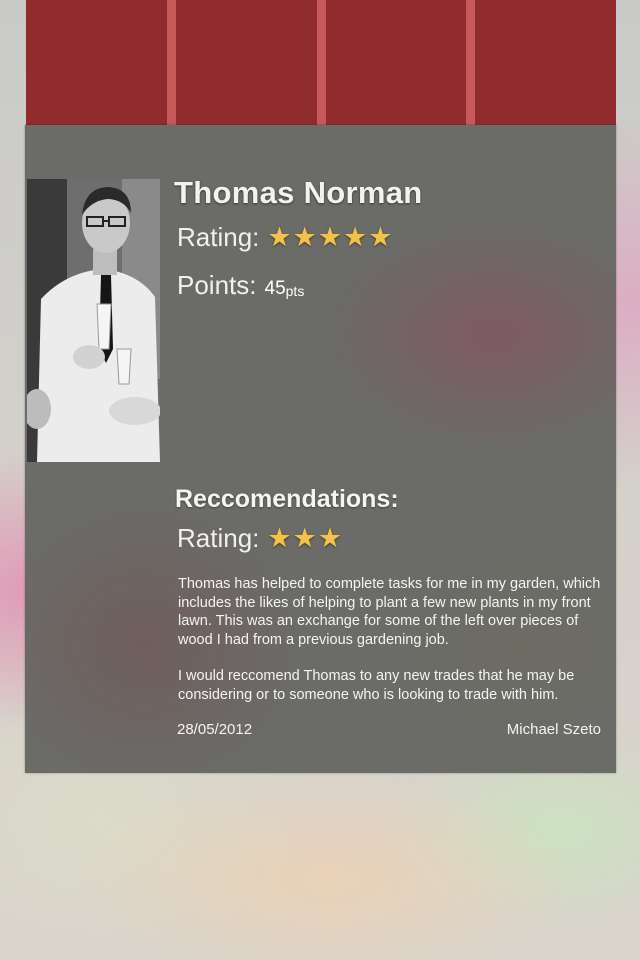 This screenshot has width=640, height=960. Describe the element at coordinates (93, 320) in the screenshot. I see `profile-photo` at that location.